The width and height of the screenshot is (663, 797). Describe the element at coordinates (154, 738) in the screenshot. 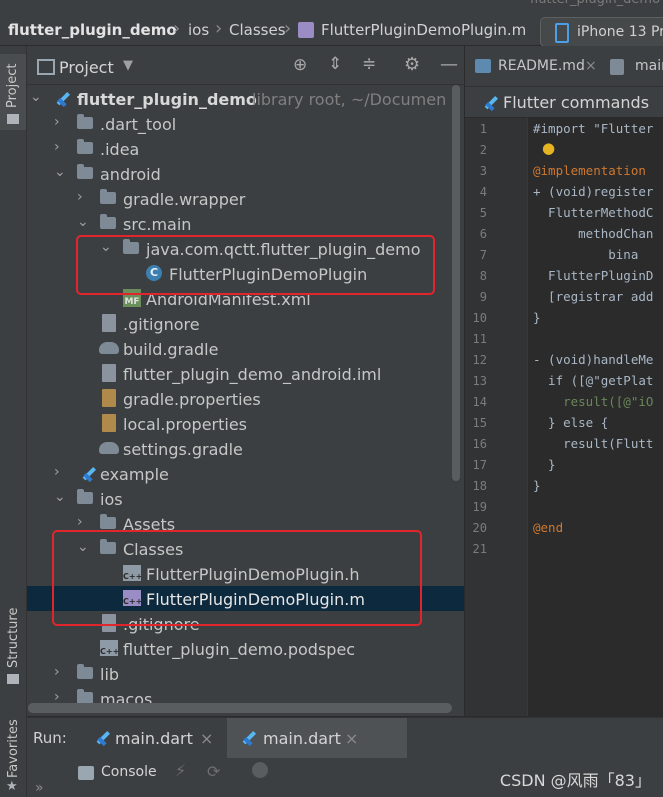

I see `run-tab-main-1: main.dart` at that location.